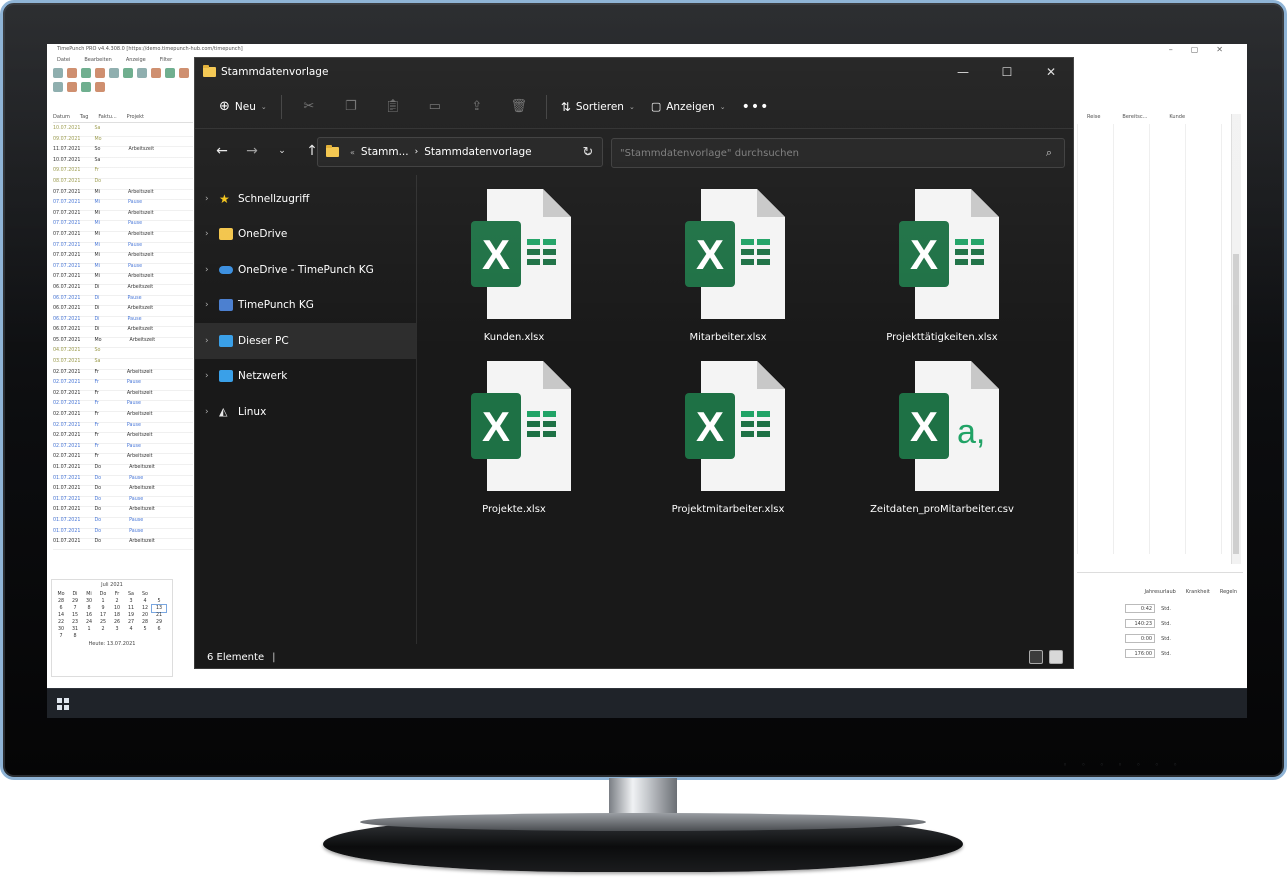 The image size is (1287, 880). What do you see at coordinates (305, 270) in the screenshot?
I see `sidebar-item-onedrive-timepunch-kg: › OneDrive - TimePunch KG` at bounding box center [305, 270].